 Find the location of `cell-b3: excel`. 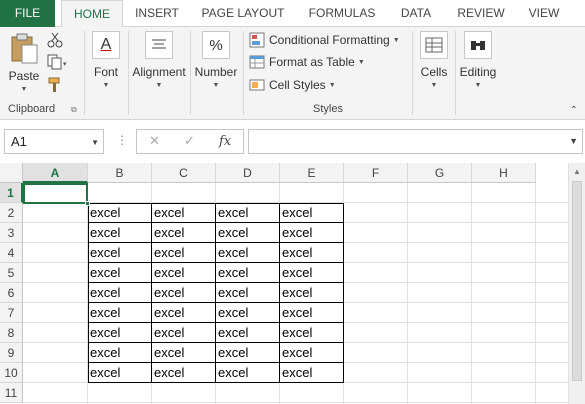

cell-b3: excel is located at coordinates (120, 233).